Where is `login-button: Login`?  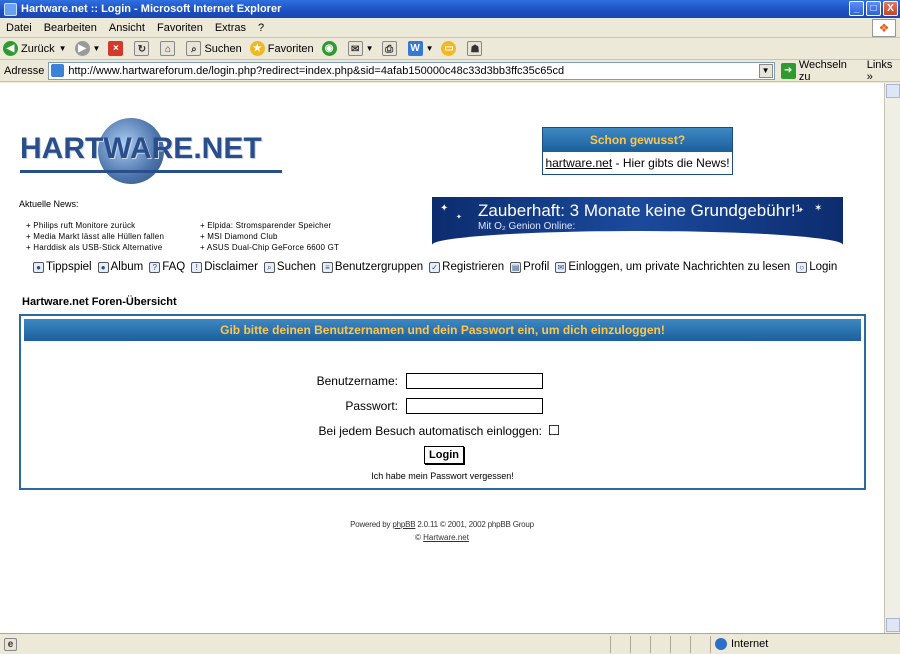
login-button: Login is located at coordinates (444, 455).